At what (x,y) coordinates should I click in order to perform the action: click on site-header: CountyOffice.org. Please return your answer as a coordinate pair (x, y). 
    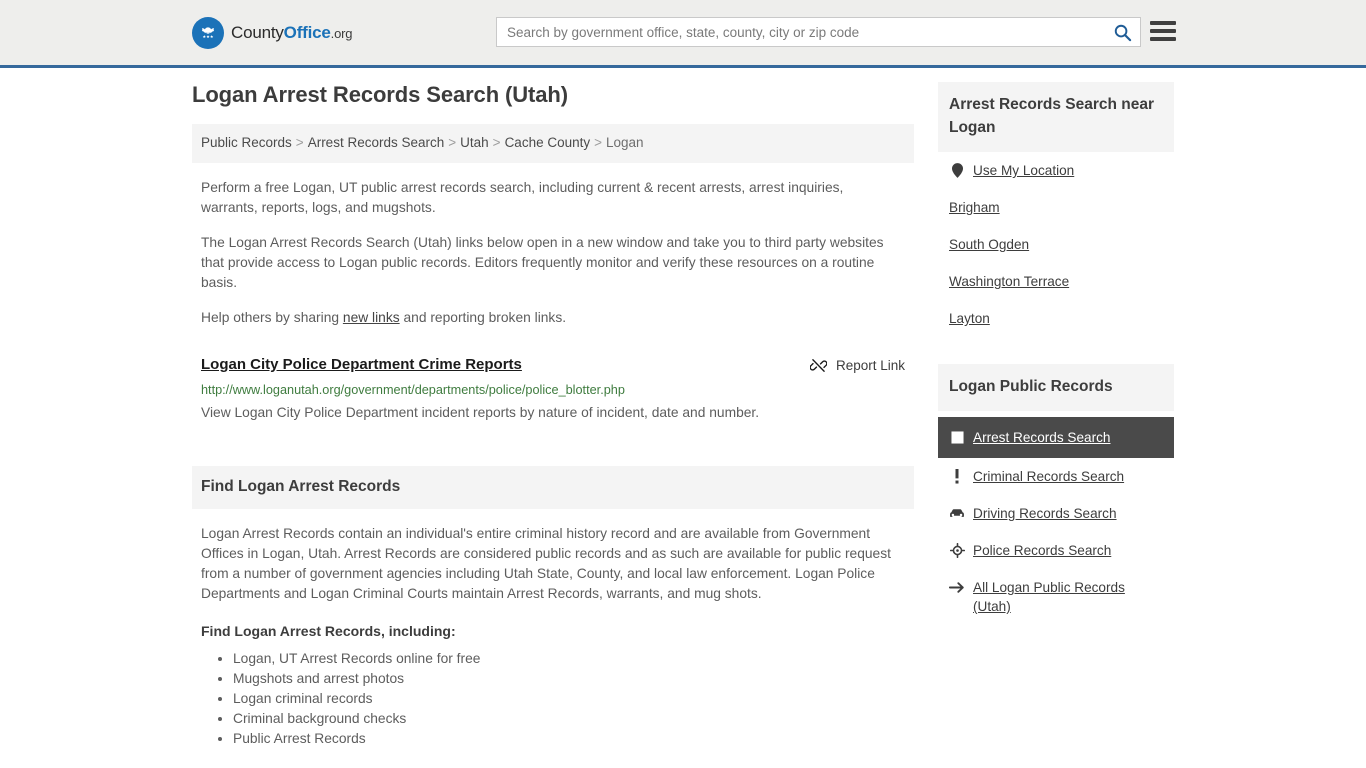
    Looking at the image, I should click on (683, 34).